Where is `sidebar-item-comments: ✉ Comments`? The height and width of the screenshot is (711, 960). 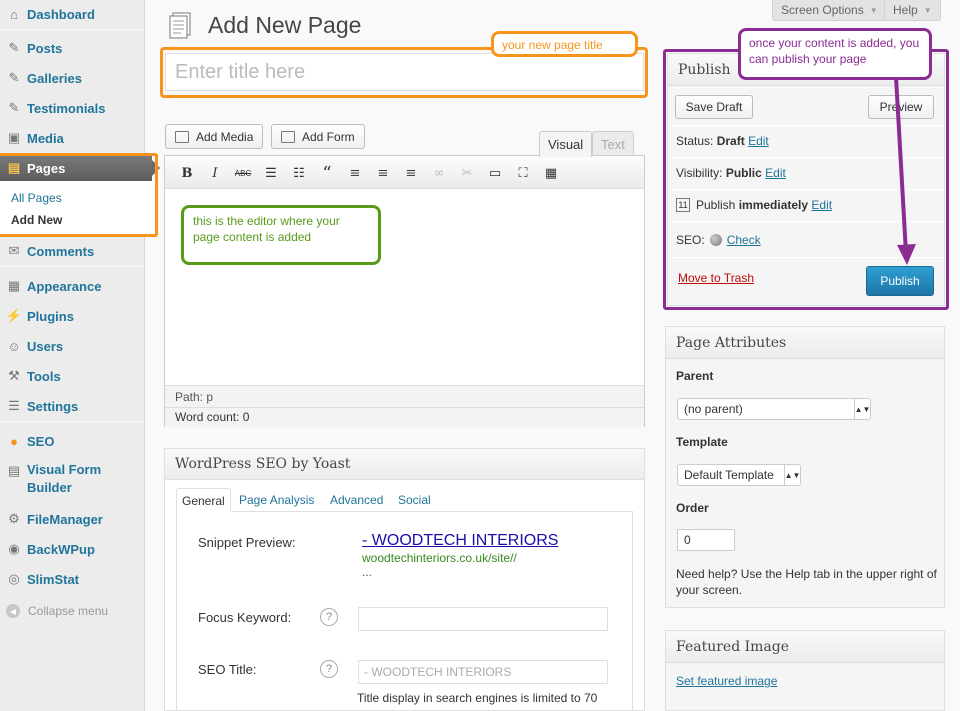
sidebar-item-comments: ✉ Comments is located at coordinates (72, 251).